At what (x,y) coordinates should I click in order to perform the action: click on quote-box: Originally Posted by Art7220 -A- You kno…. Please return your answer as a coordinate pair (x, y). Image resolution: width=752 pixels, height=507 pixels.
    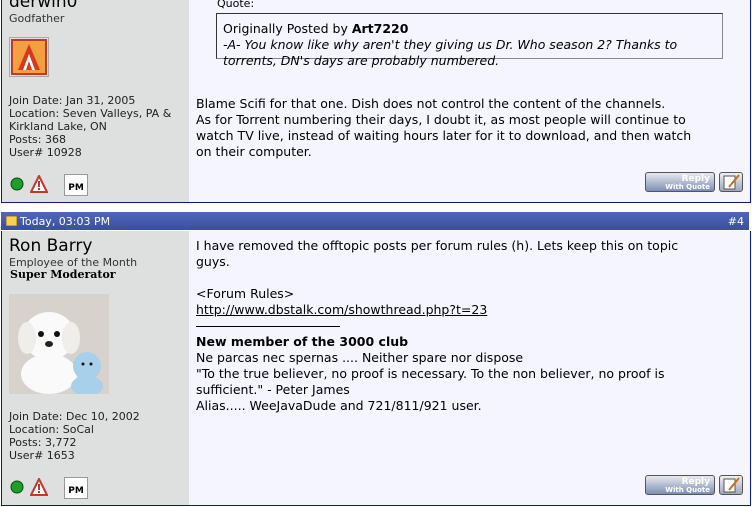
    Looking at the image, I should click on (469, 40).